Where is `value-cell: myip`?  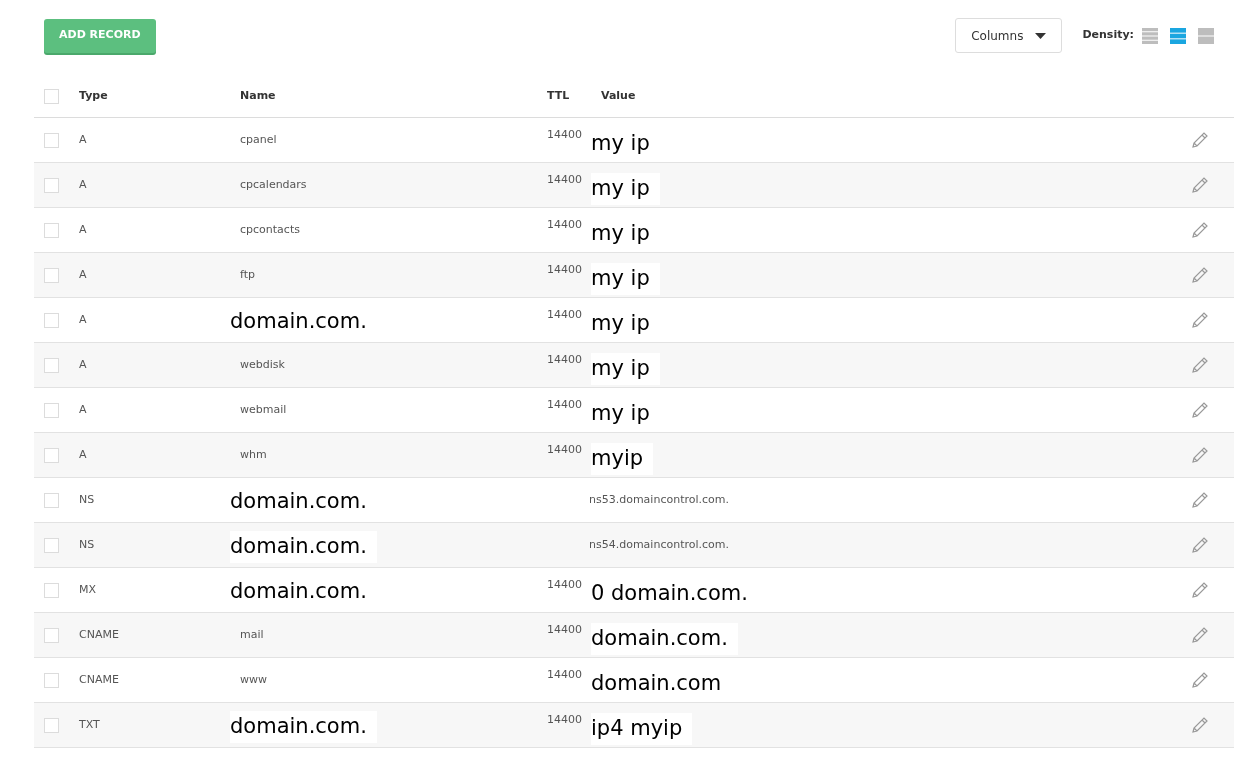 value-cell: myip is located at coordinates (622, 459).